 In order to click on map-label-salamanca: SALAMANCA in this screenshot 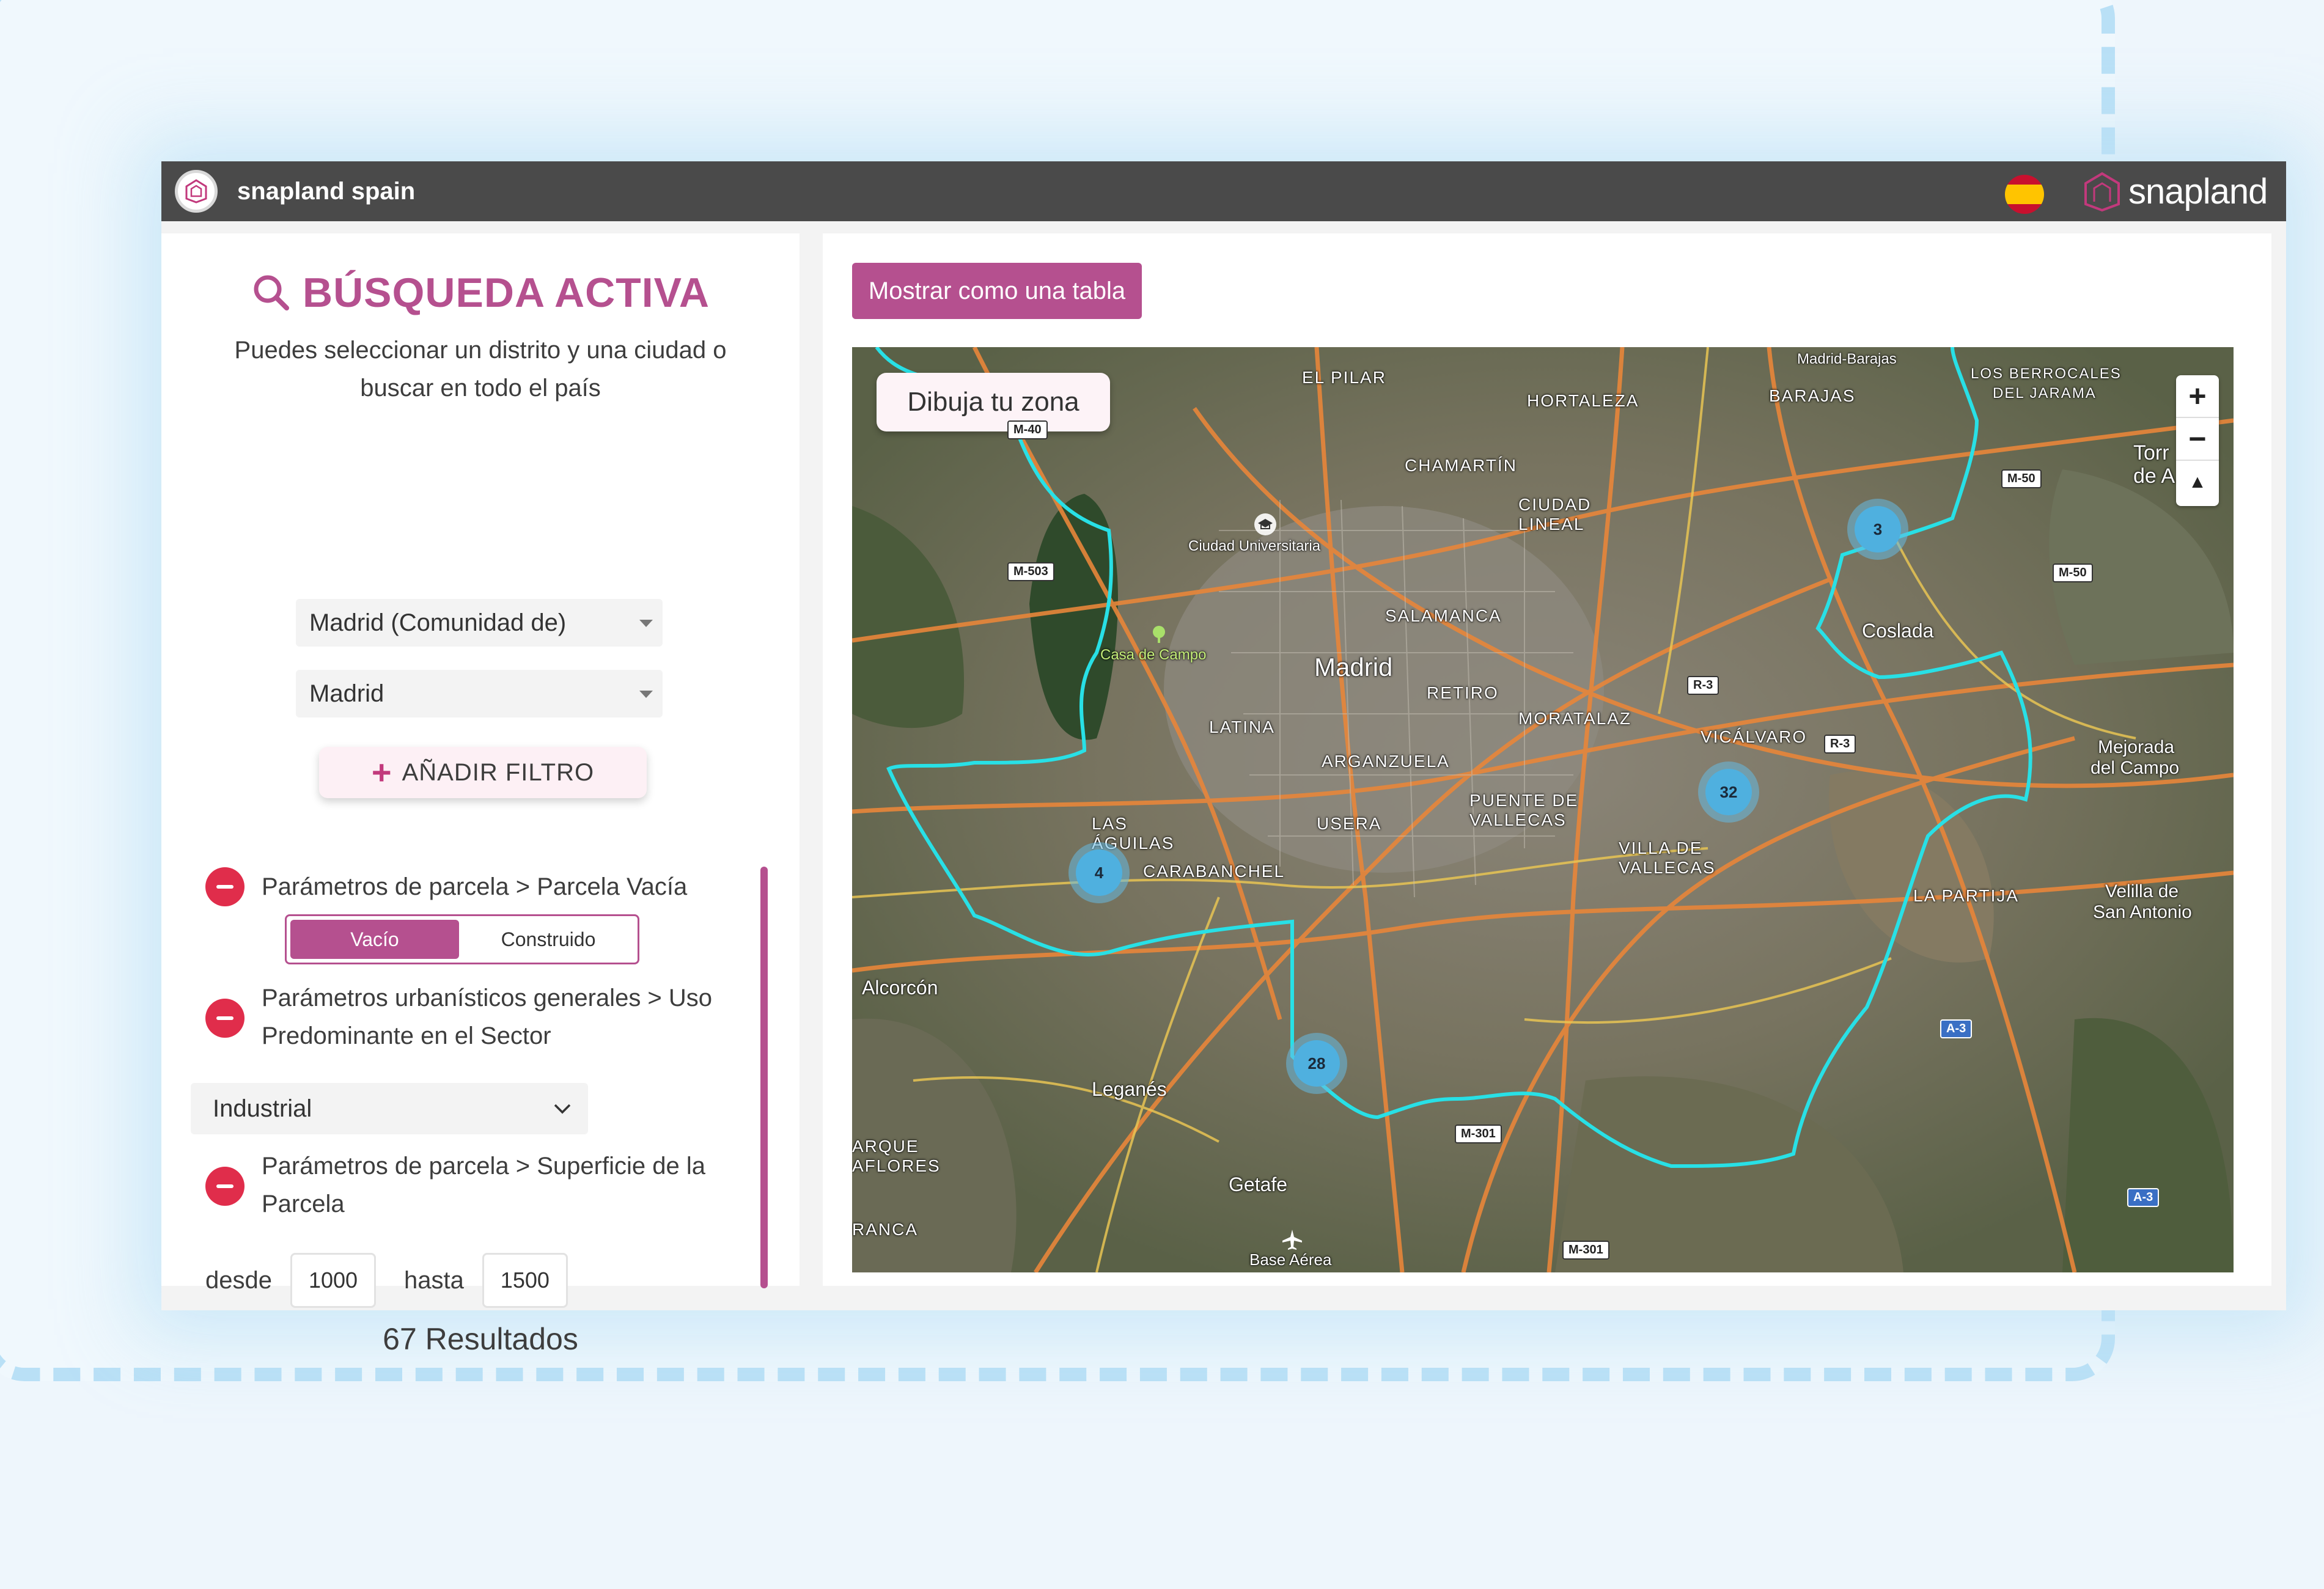, I will do `click(1443, 615)`.